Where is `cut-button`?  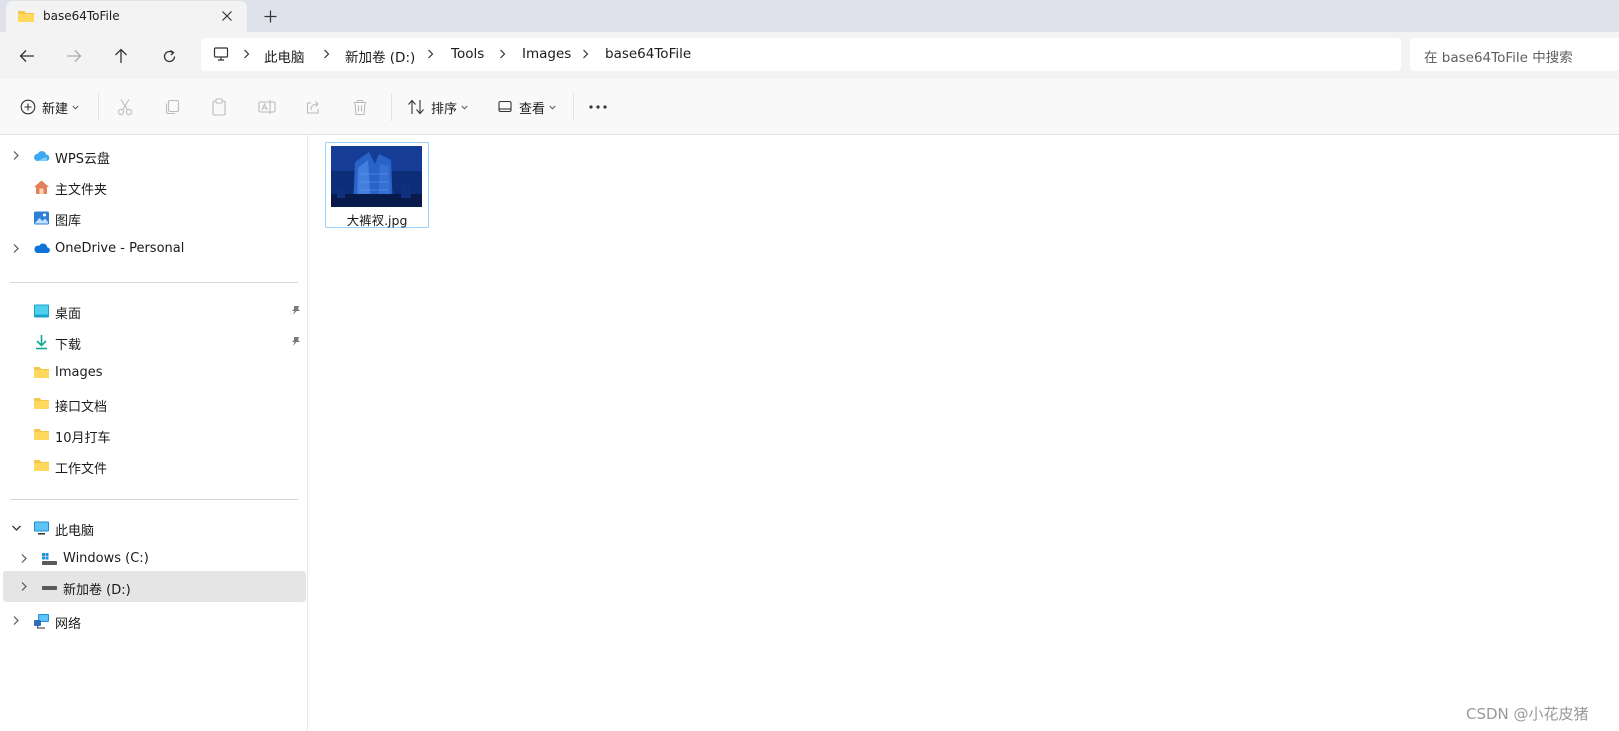 cut-button is located at coordinates (125, 107).